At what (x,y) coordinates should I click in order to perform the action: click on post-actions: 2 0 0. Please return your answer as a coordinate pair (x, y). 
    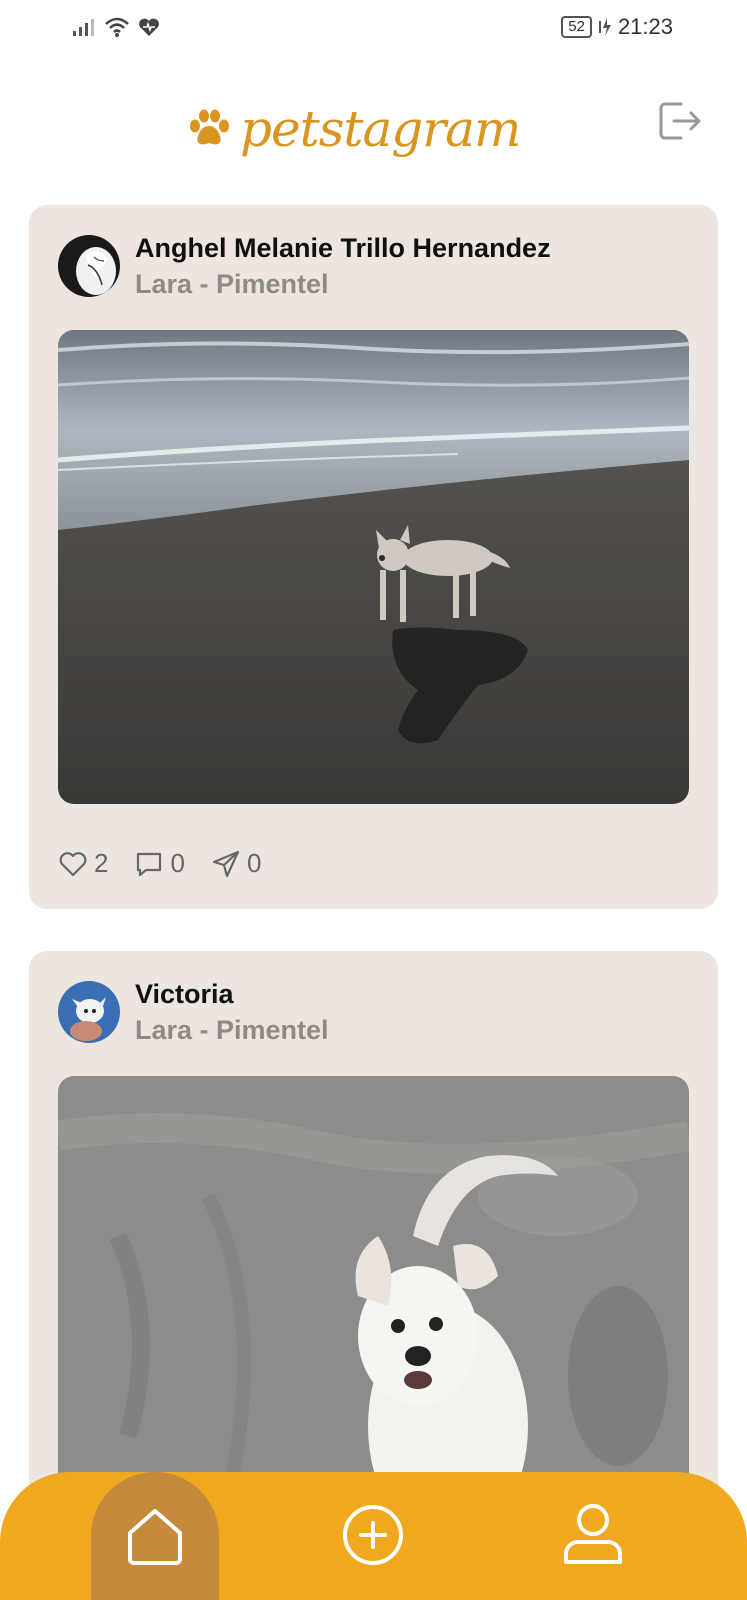
    Looking at the image, I should click on (172, 863).